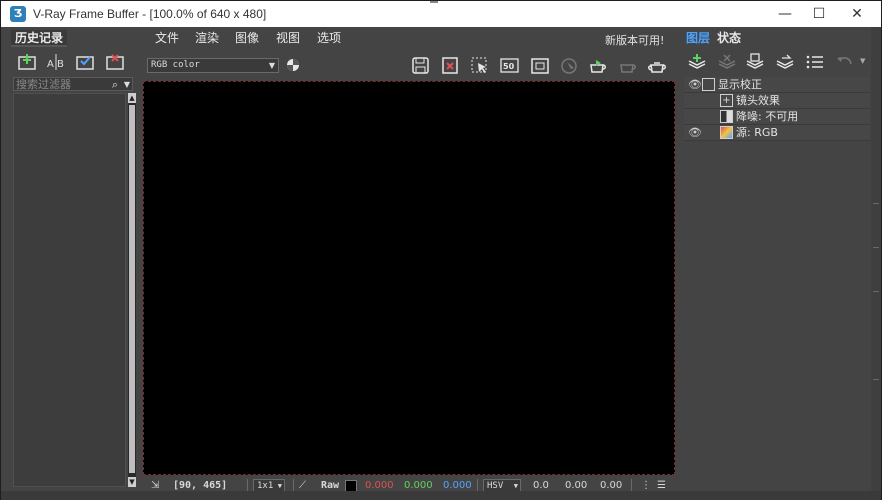 This screenshot has width=882, height=500. Describe the element at coordinates (698, 38) in the screenshot. I see `tab-layers: 图层` at that location.